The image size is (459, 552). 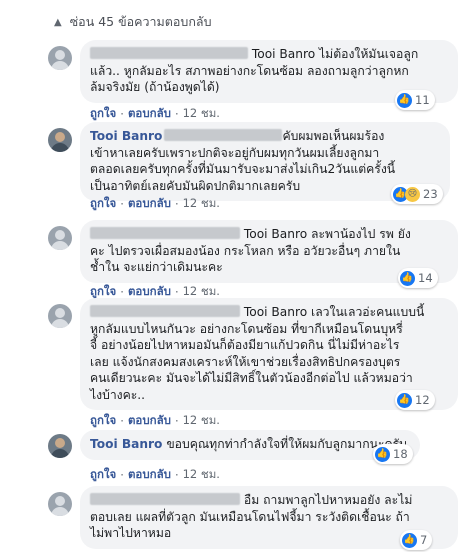 I want to click on comment-text-line: ล้มจริงมัย (ถ้าน้องพูดได้), so click(x=155, y=87).